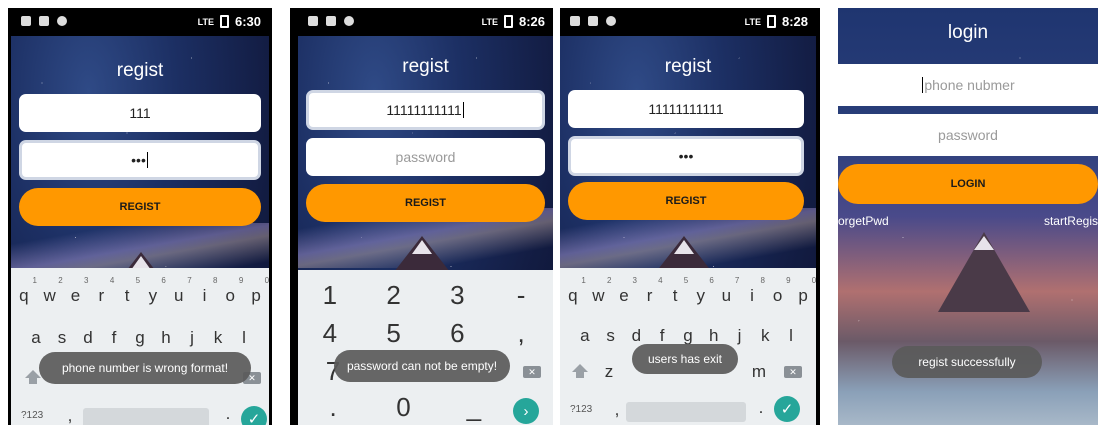  Describe the element at coordinates (863, 221) in the screenshot. I see `forget-password-link: orgetPwd` at that location.